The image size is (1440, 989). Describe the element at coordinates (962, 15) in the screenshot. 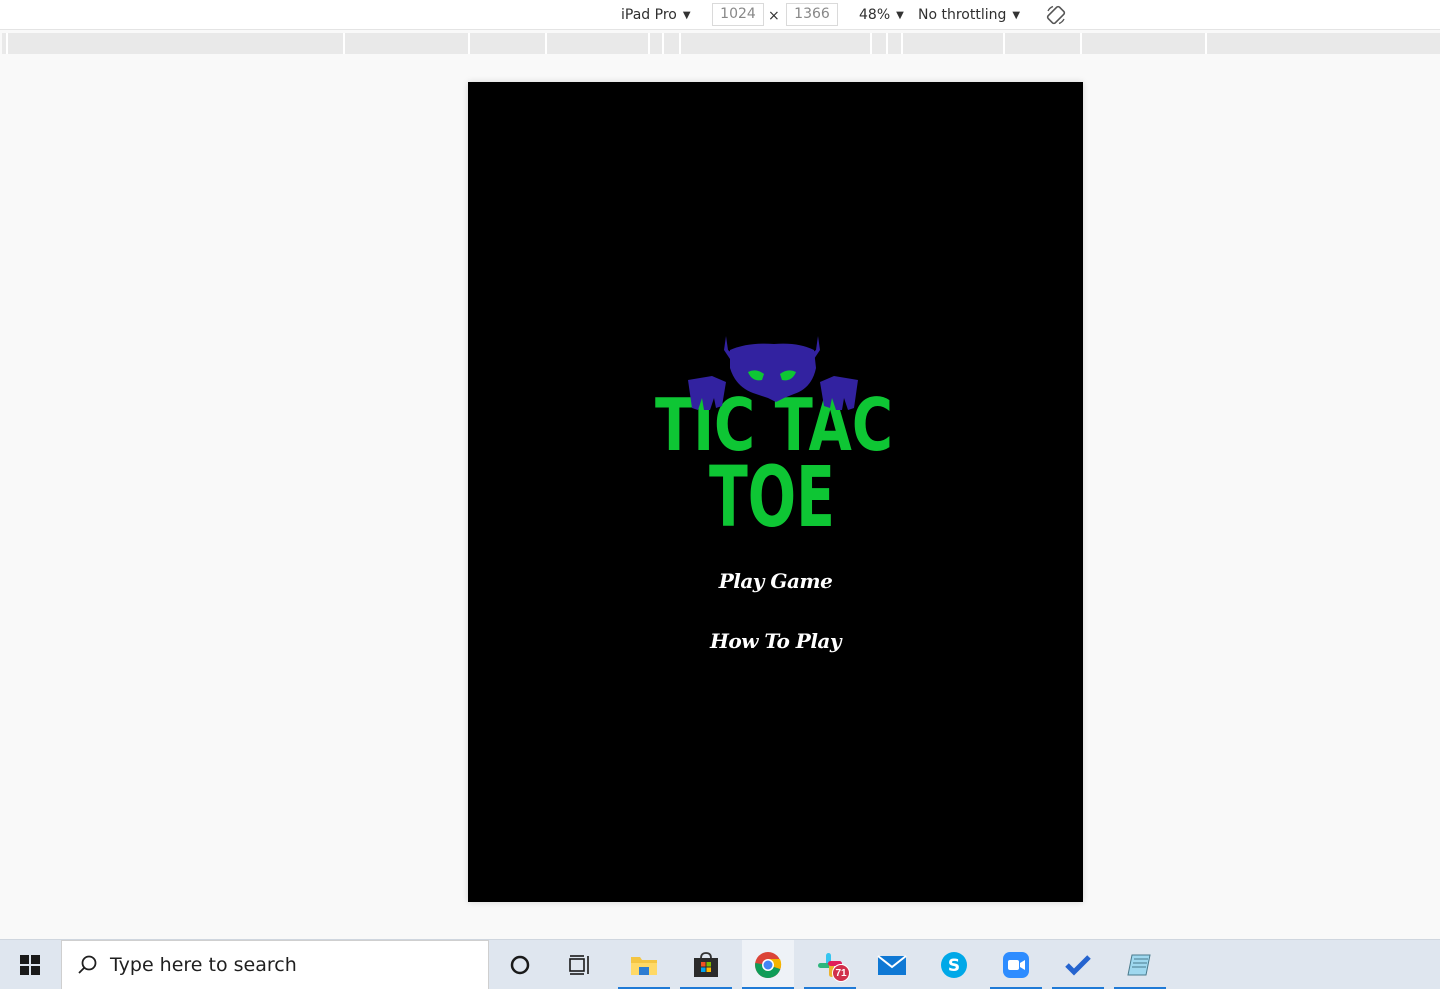

I see `throttling-value: No throttling` at that location.